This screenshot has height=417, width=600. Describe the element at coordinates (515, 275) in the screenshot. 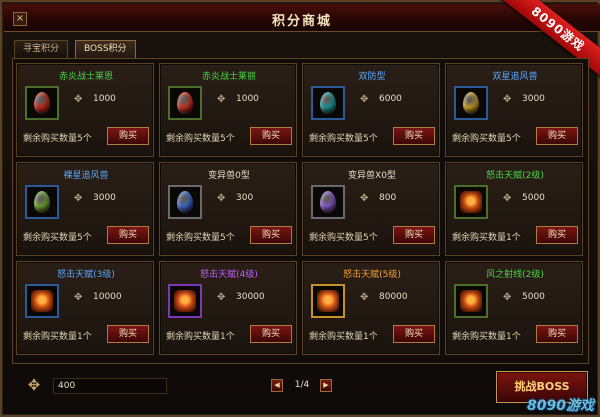

I see `item-name: 风之射线(2级)` at that location.